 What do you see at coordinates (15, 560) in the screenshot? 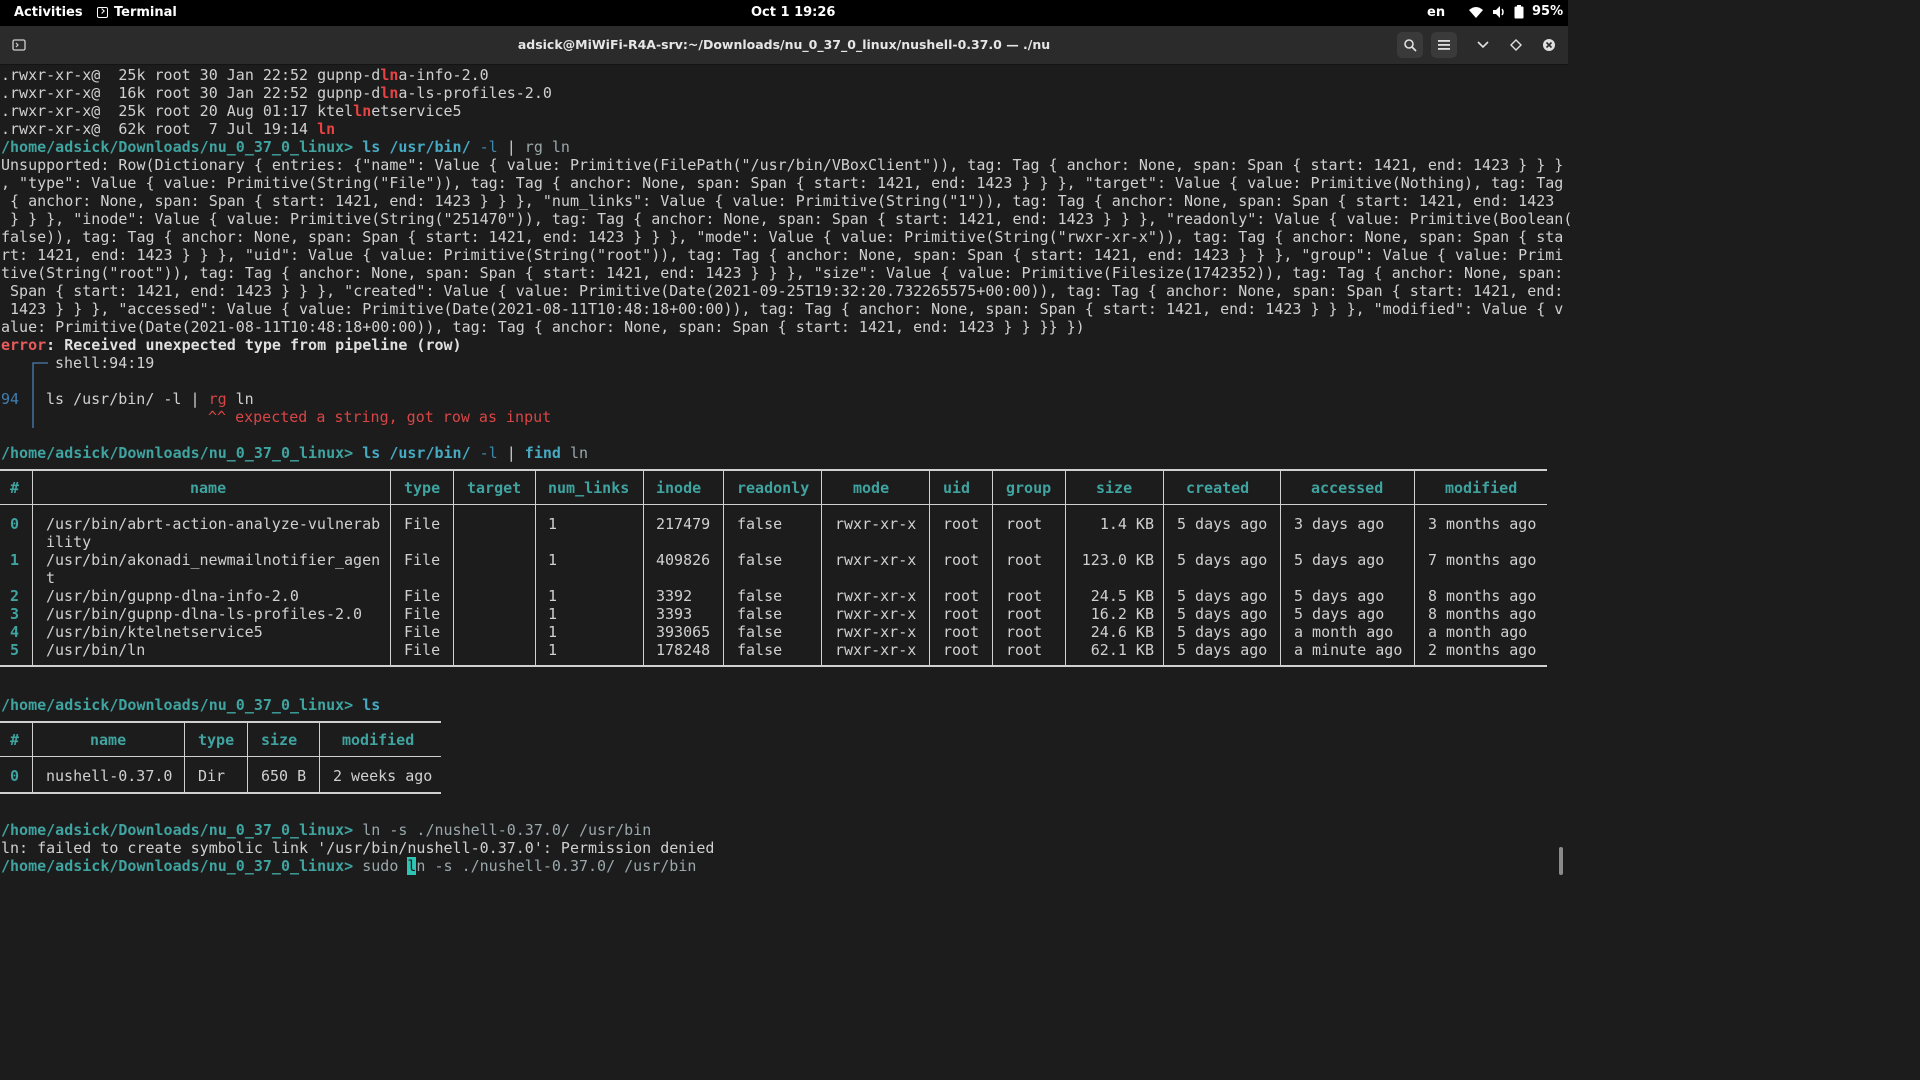
I see `row-index: 1` at bounding box center [15, 560].